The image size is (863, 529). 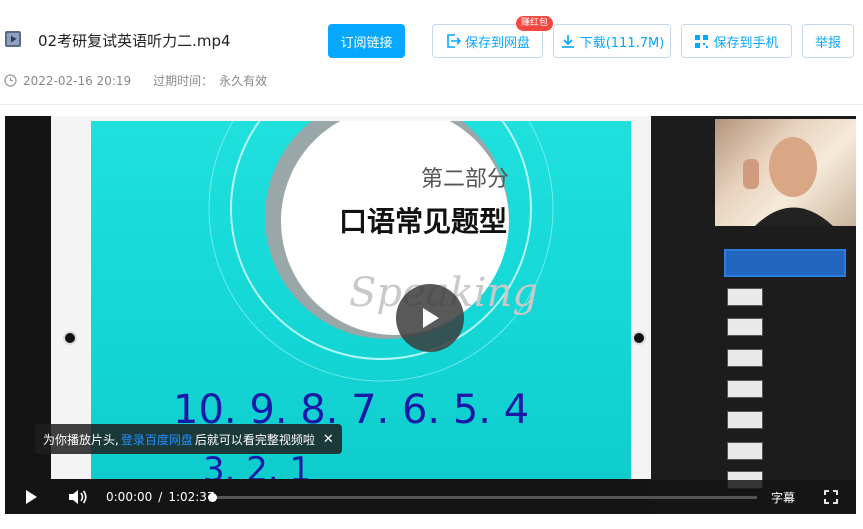 What do you see at coordinates (482, 497) in the screenshot?
I see `progress-bar` at bounding box center [482, 497].